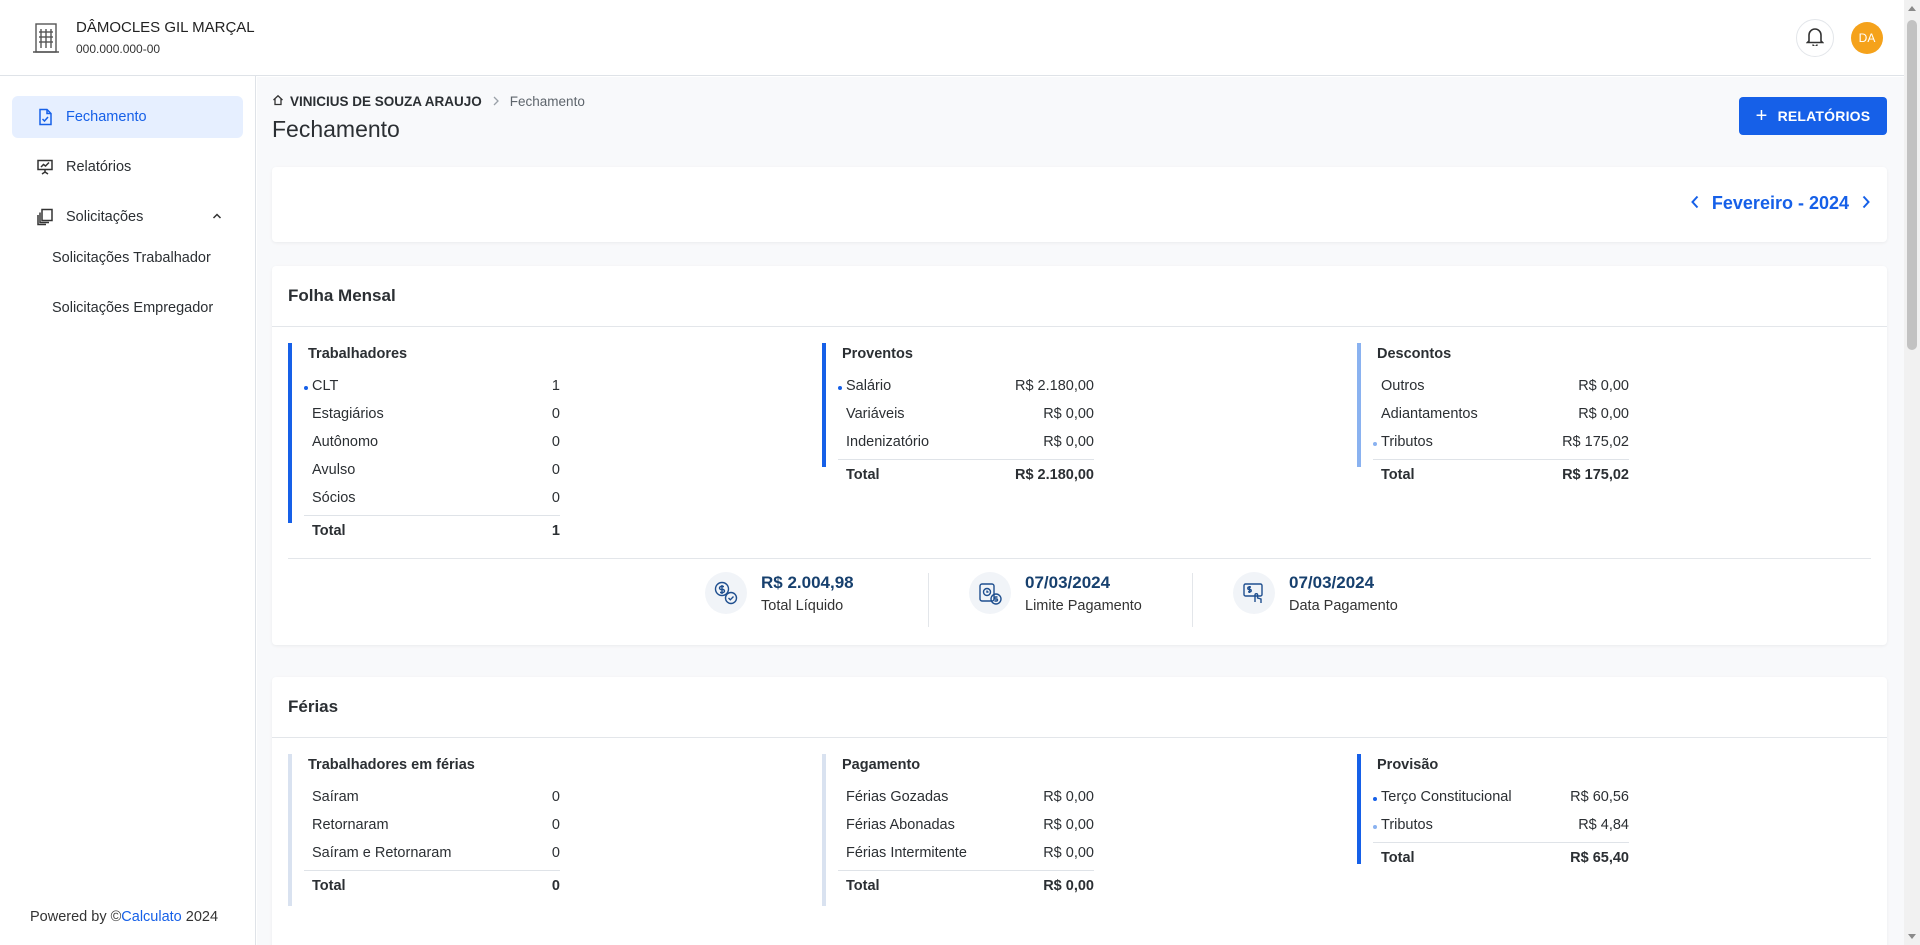 The width and height of the screenshot is (1920, 945). What do you see at coordinates (436, 531) in the screenshot?
I see `total-row: Total 1` at bounding box center [436, 531].